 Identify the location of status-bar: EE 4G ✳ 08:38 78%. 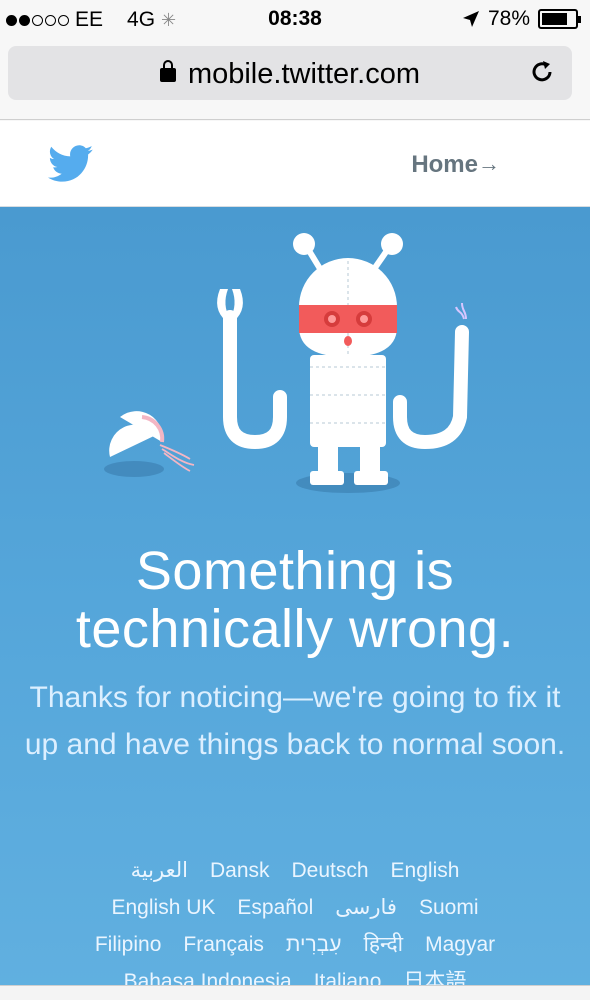
(295, 20).